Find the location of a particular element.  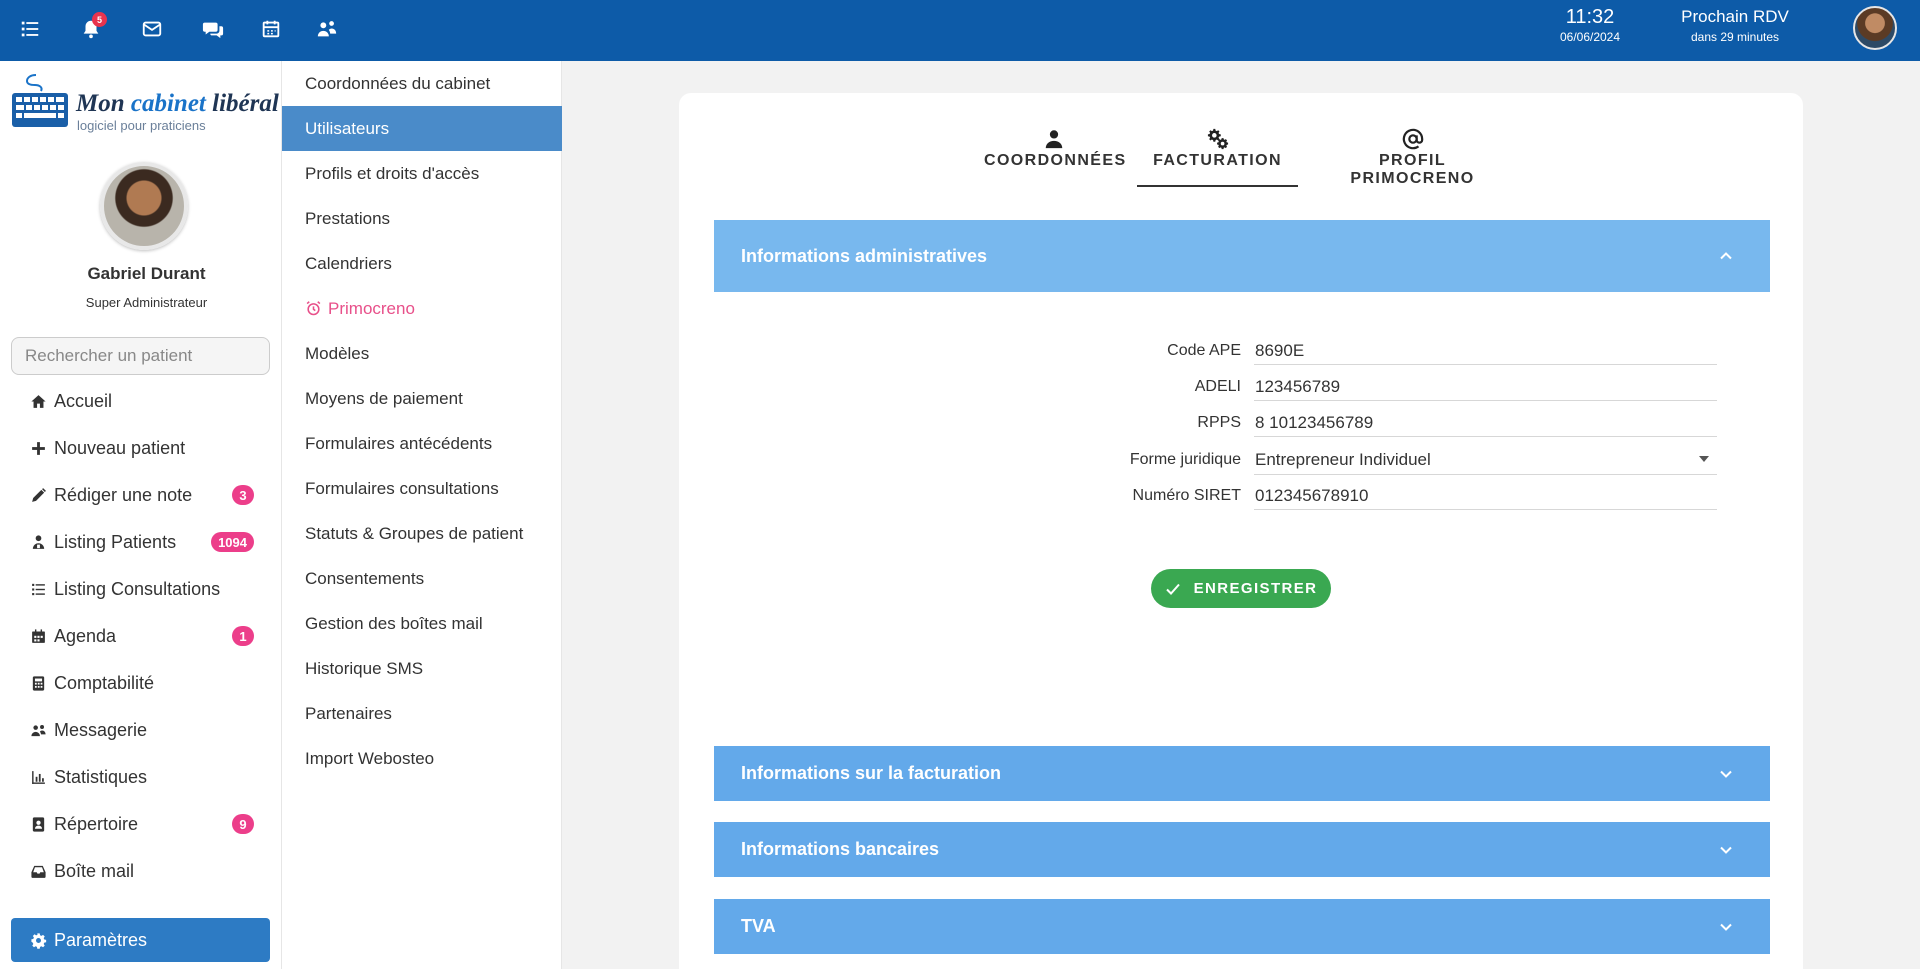

settings-item-moyens-paiement: Moyens de paiement is located at coordinates (422, 398).